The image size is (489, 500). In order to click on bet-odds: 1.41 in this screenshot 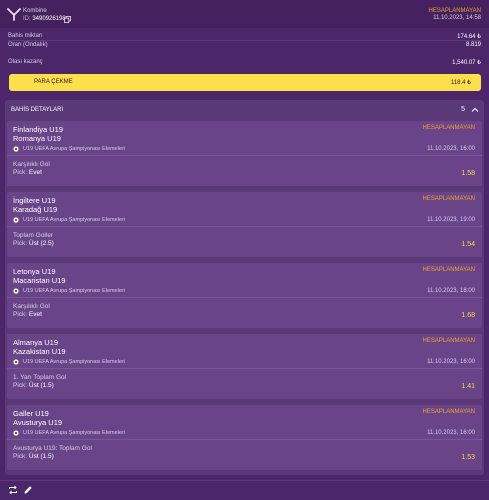, I will do `click(468, 386)`.